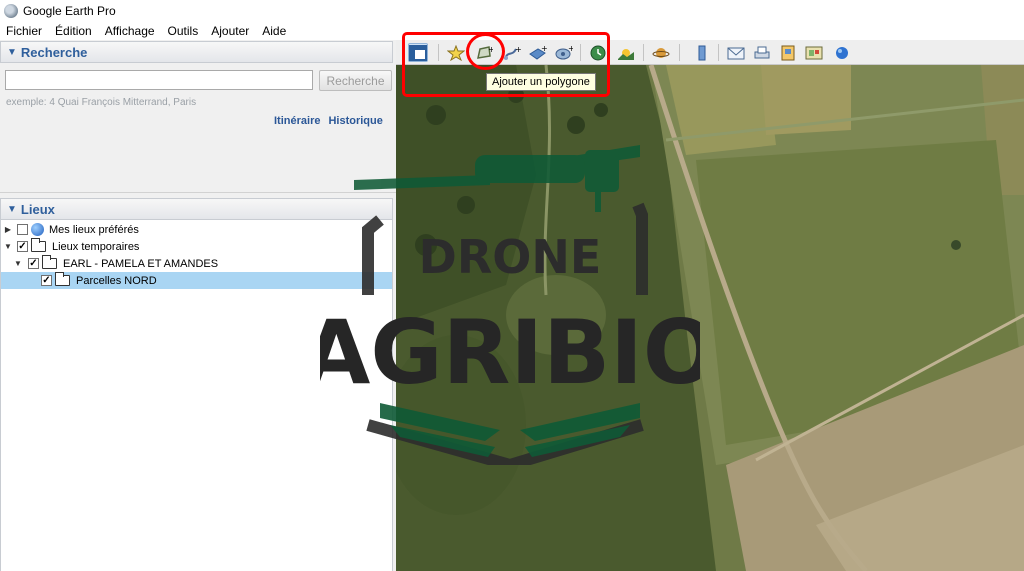  What do you see at coordinates (297, 121) in the screenshot?
I see `itineraire-link: Itinéraire` at bounding box center [297, 121].